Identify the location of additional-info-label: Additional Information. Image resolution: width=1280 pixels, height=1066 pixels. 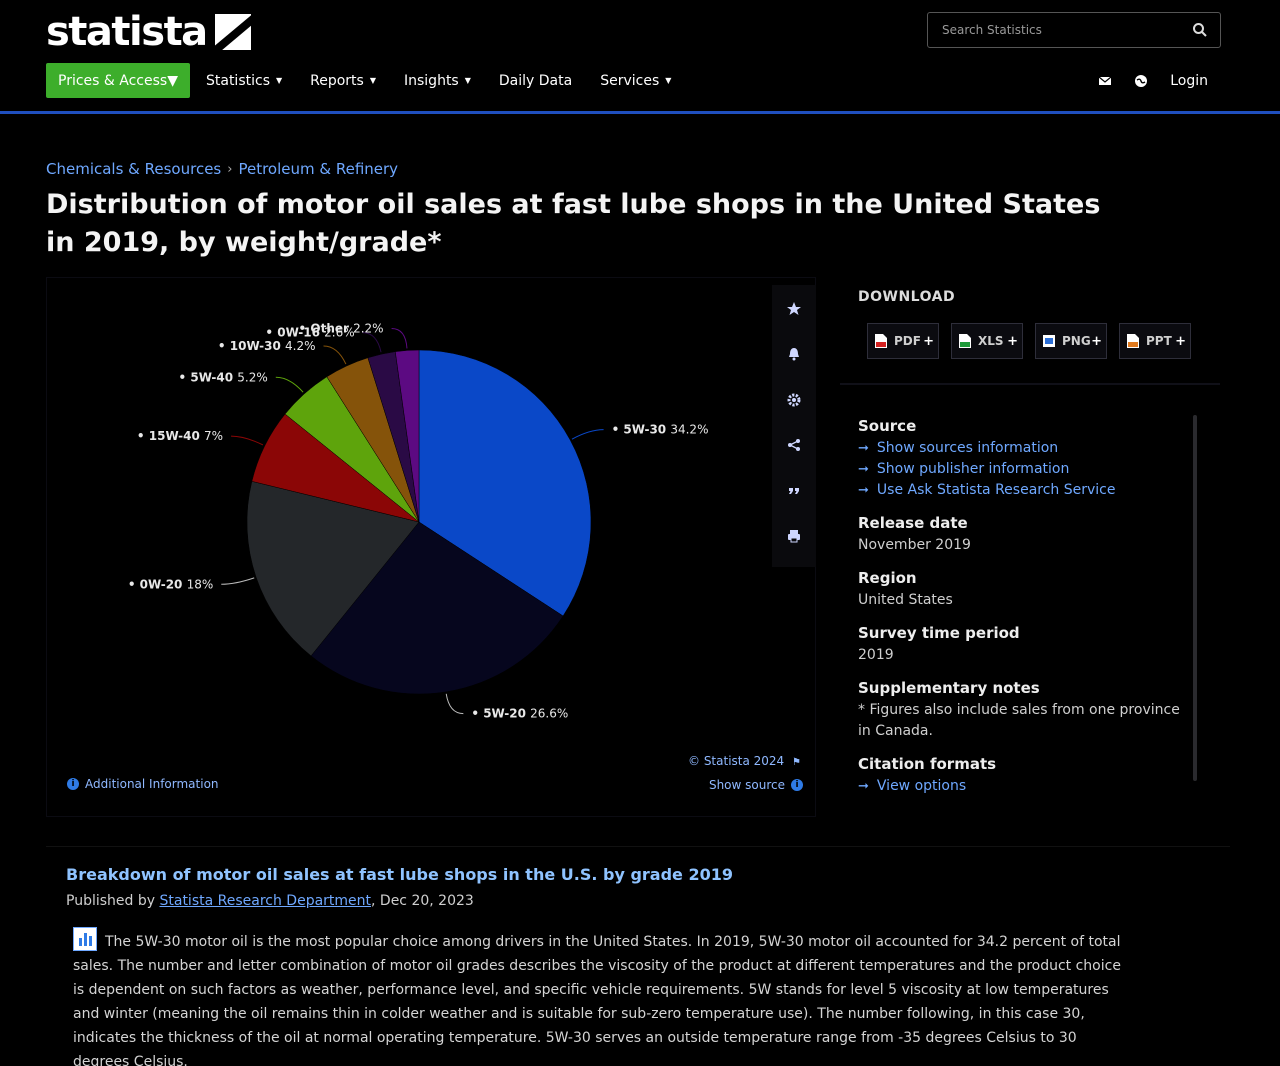
(152, 784).